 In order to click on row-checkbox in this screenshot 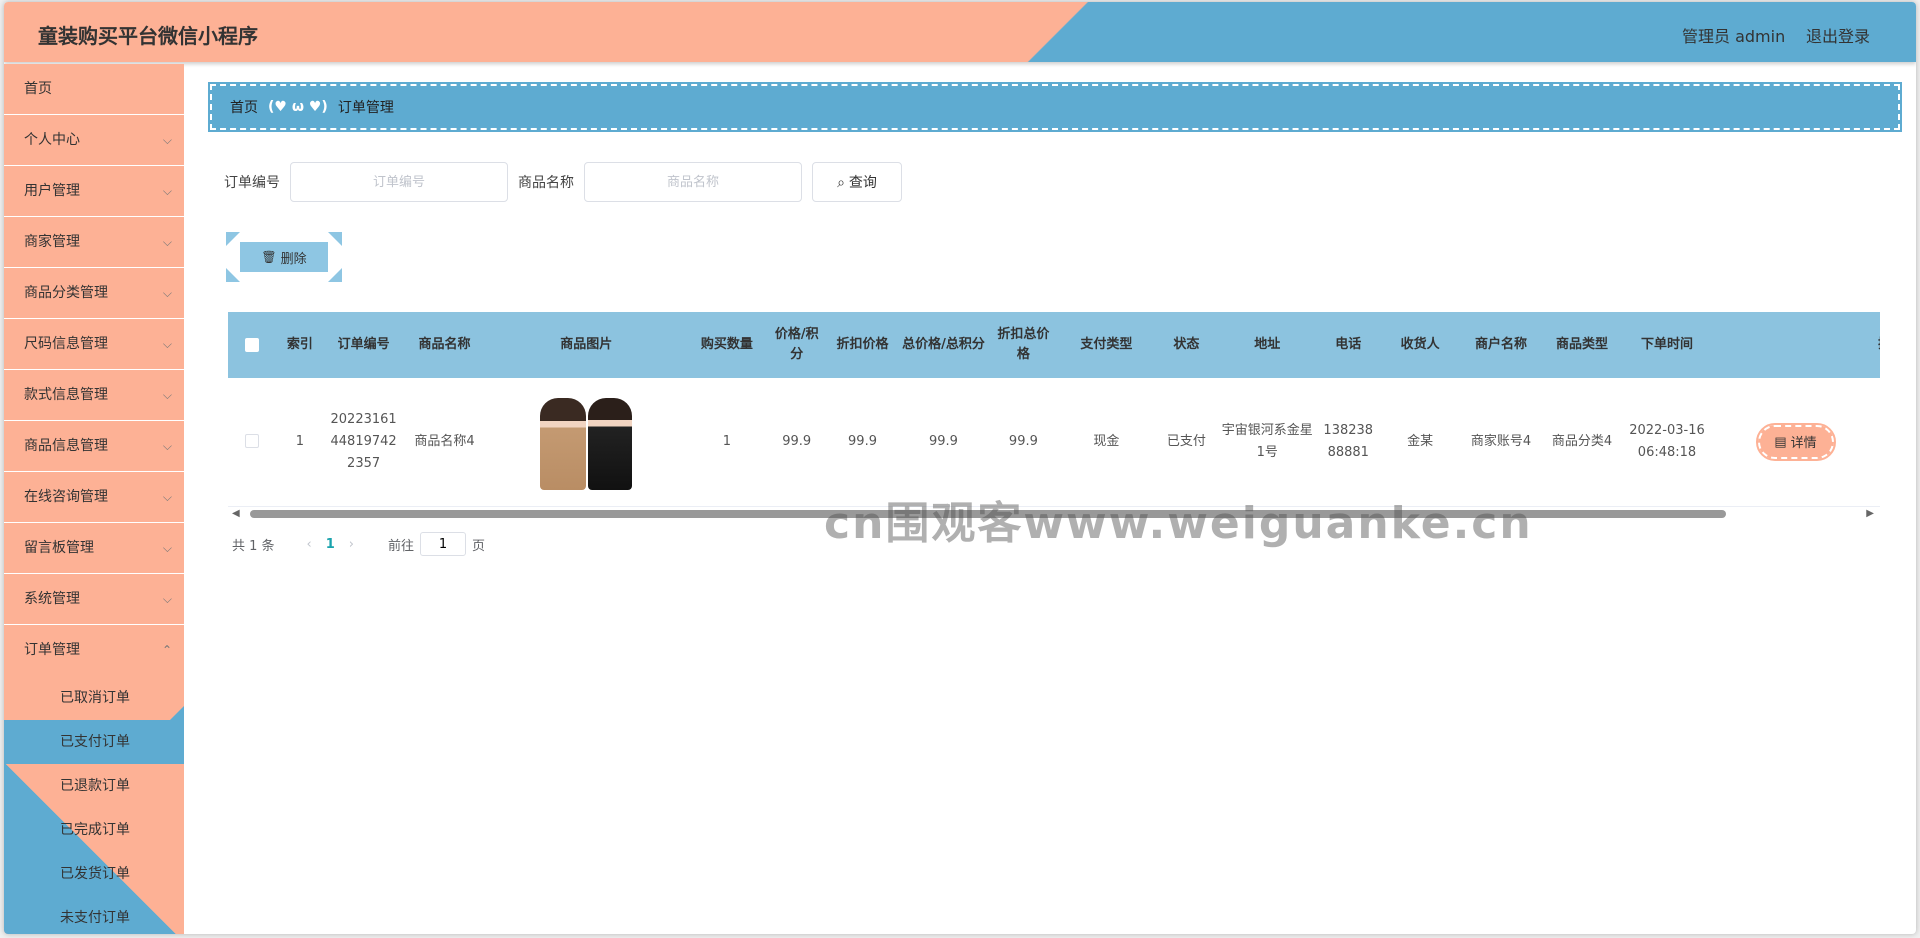, I will do `click(252, 441)`.